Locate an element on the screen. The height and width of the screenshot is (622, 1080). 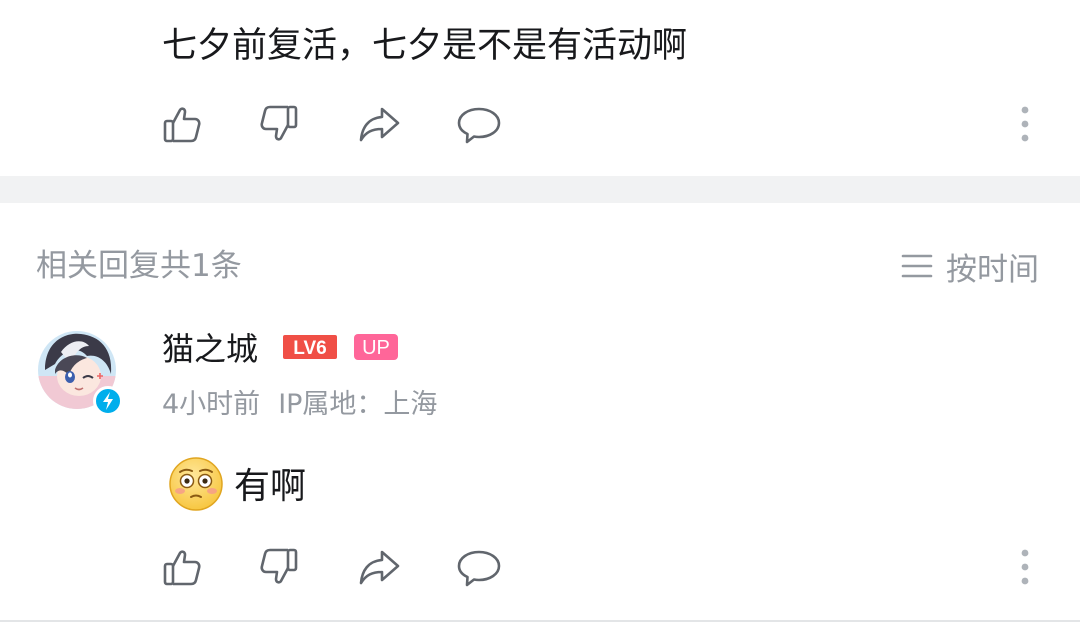
replies-count: 相关回复共1条 is located at coordinates (139, 266).